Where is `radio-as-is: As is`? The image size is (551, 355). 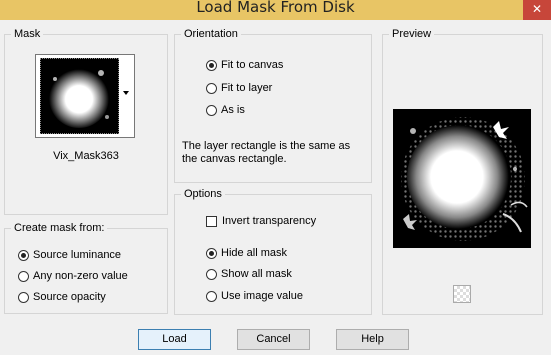 radio-as-is: As is is located at coordinates (225, 110).